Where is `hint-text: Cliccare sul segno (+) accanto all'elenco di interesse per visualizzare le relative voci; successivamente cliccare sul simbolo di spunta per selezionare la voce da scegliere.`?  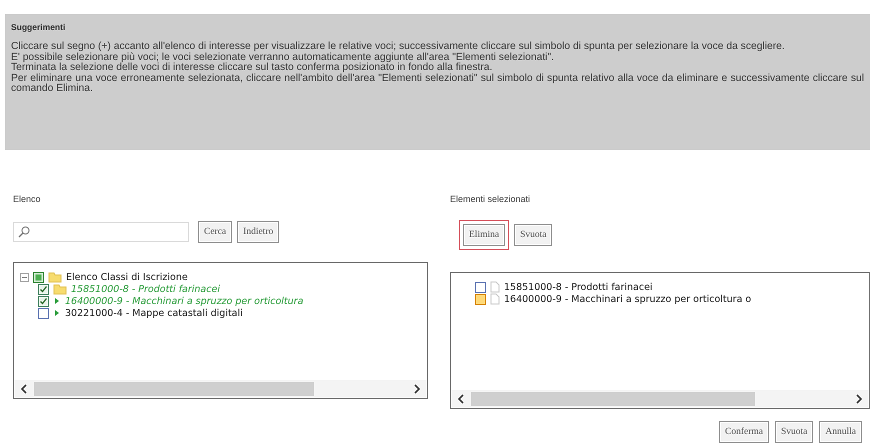
hint-text: Cliccare sul segno (+) accanto all'elenco di interesse per visualizzare le relative voci; successivamente cliccare sul simbolo di spunta per selezionare la voce da scegliere. is located at coordinates (398, 47).